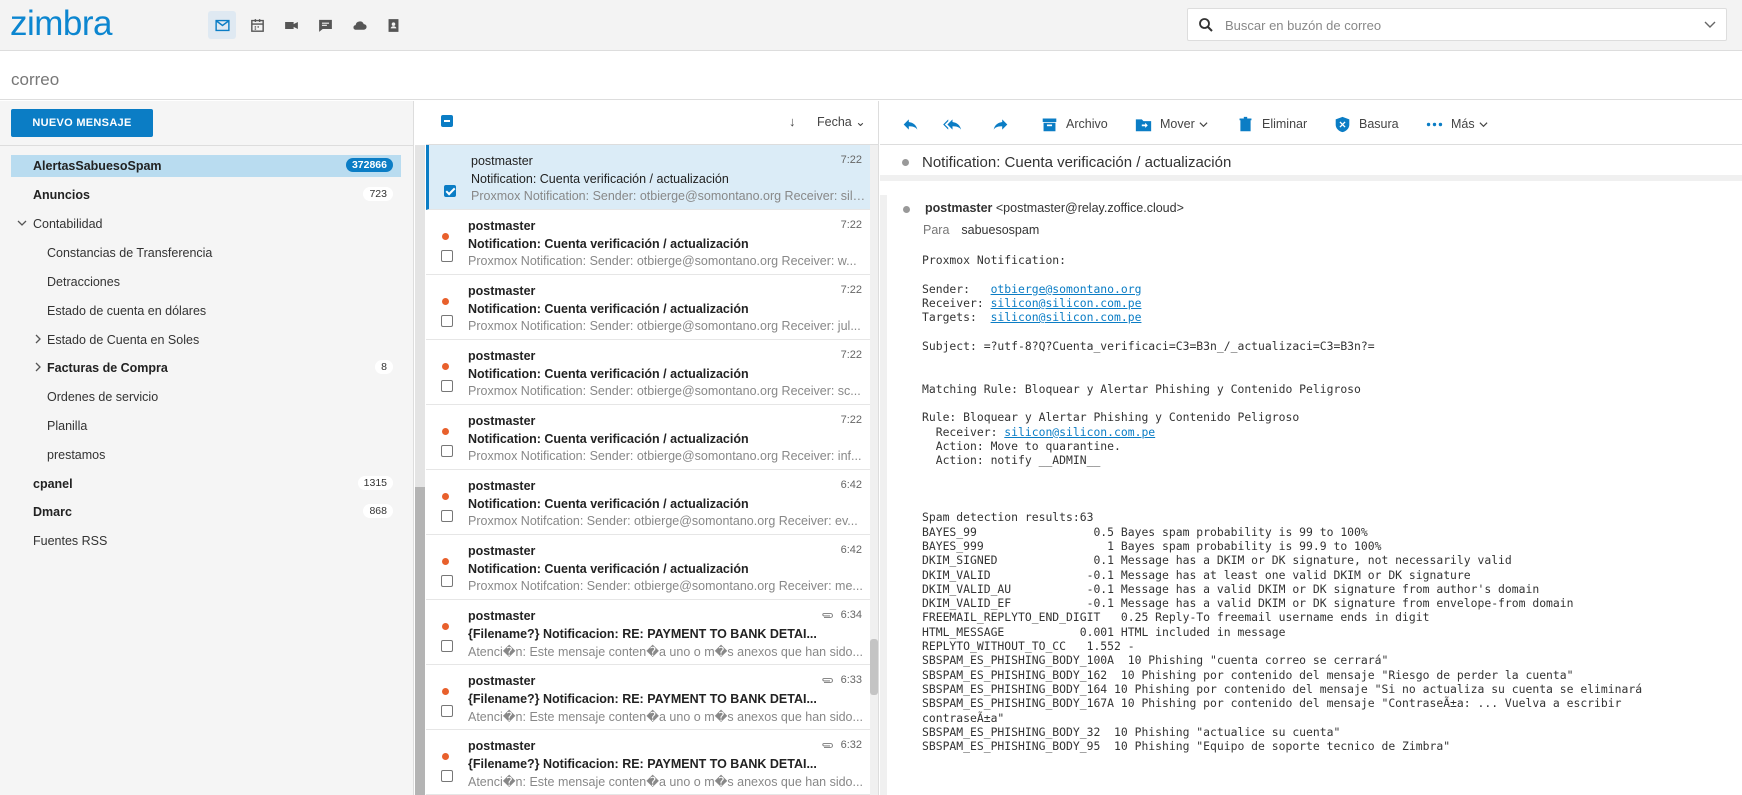 This screenshot has height=795, width=1742. I want to click on junk-button: Basura, so click(1366, 124).